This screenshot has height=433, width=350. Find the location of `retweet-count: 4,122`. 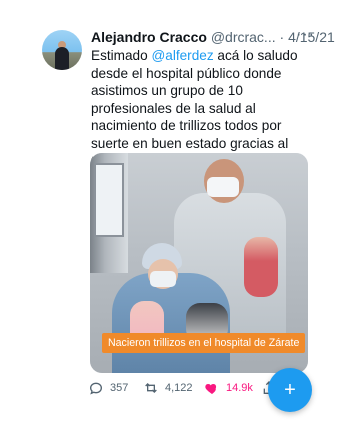

retweet-count: 4,122 is located at coordinates (179, 388).